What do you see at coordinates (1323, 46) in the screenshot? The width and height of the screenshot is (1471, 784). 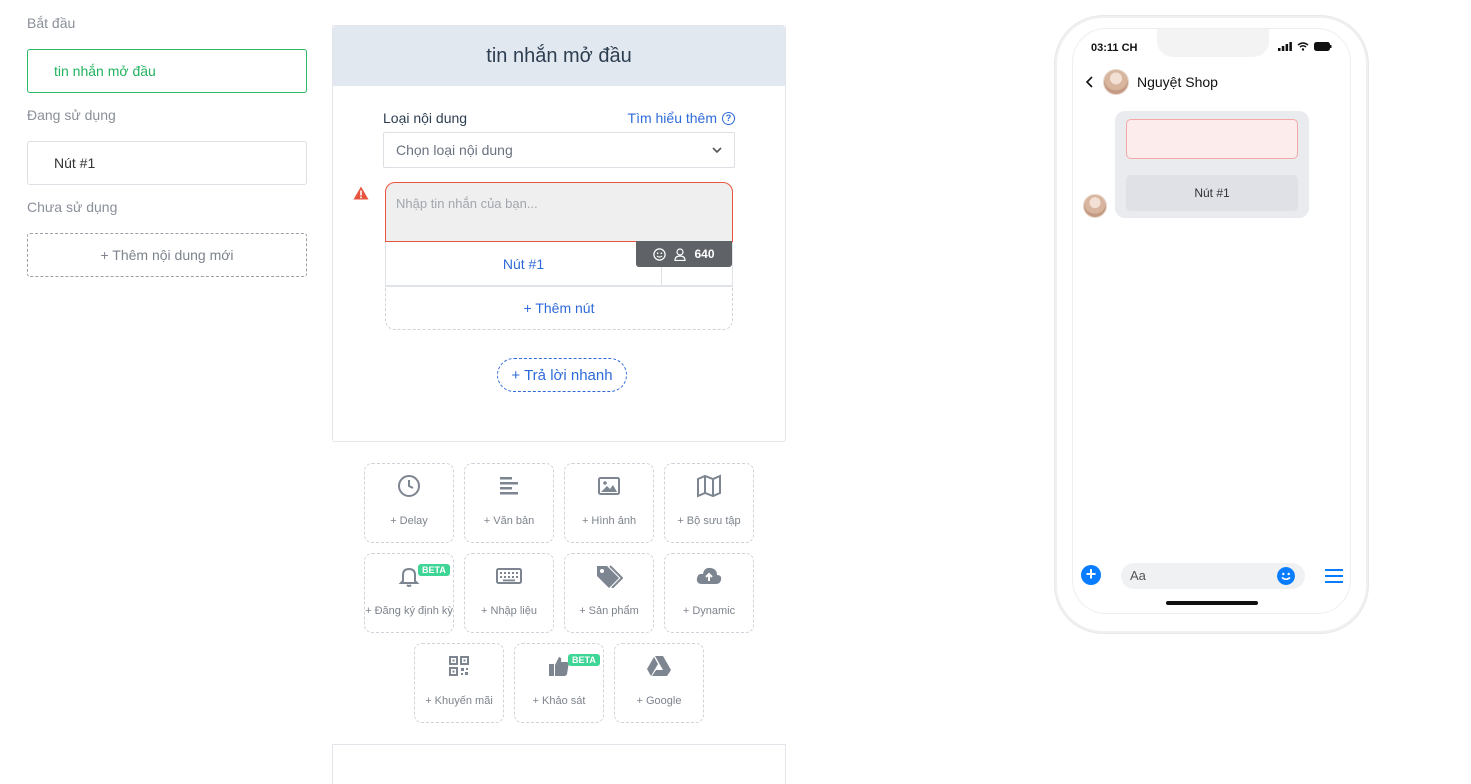 I see `battery-icon` at bounding box center [1323, 46].